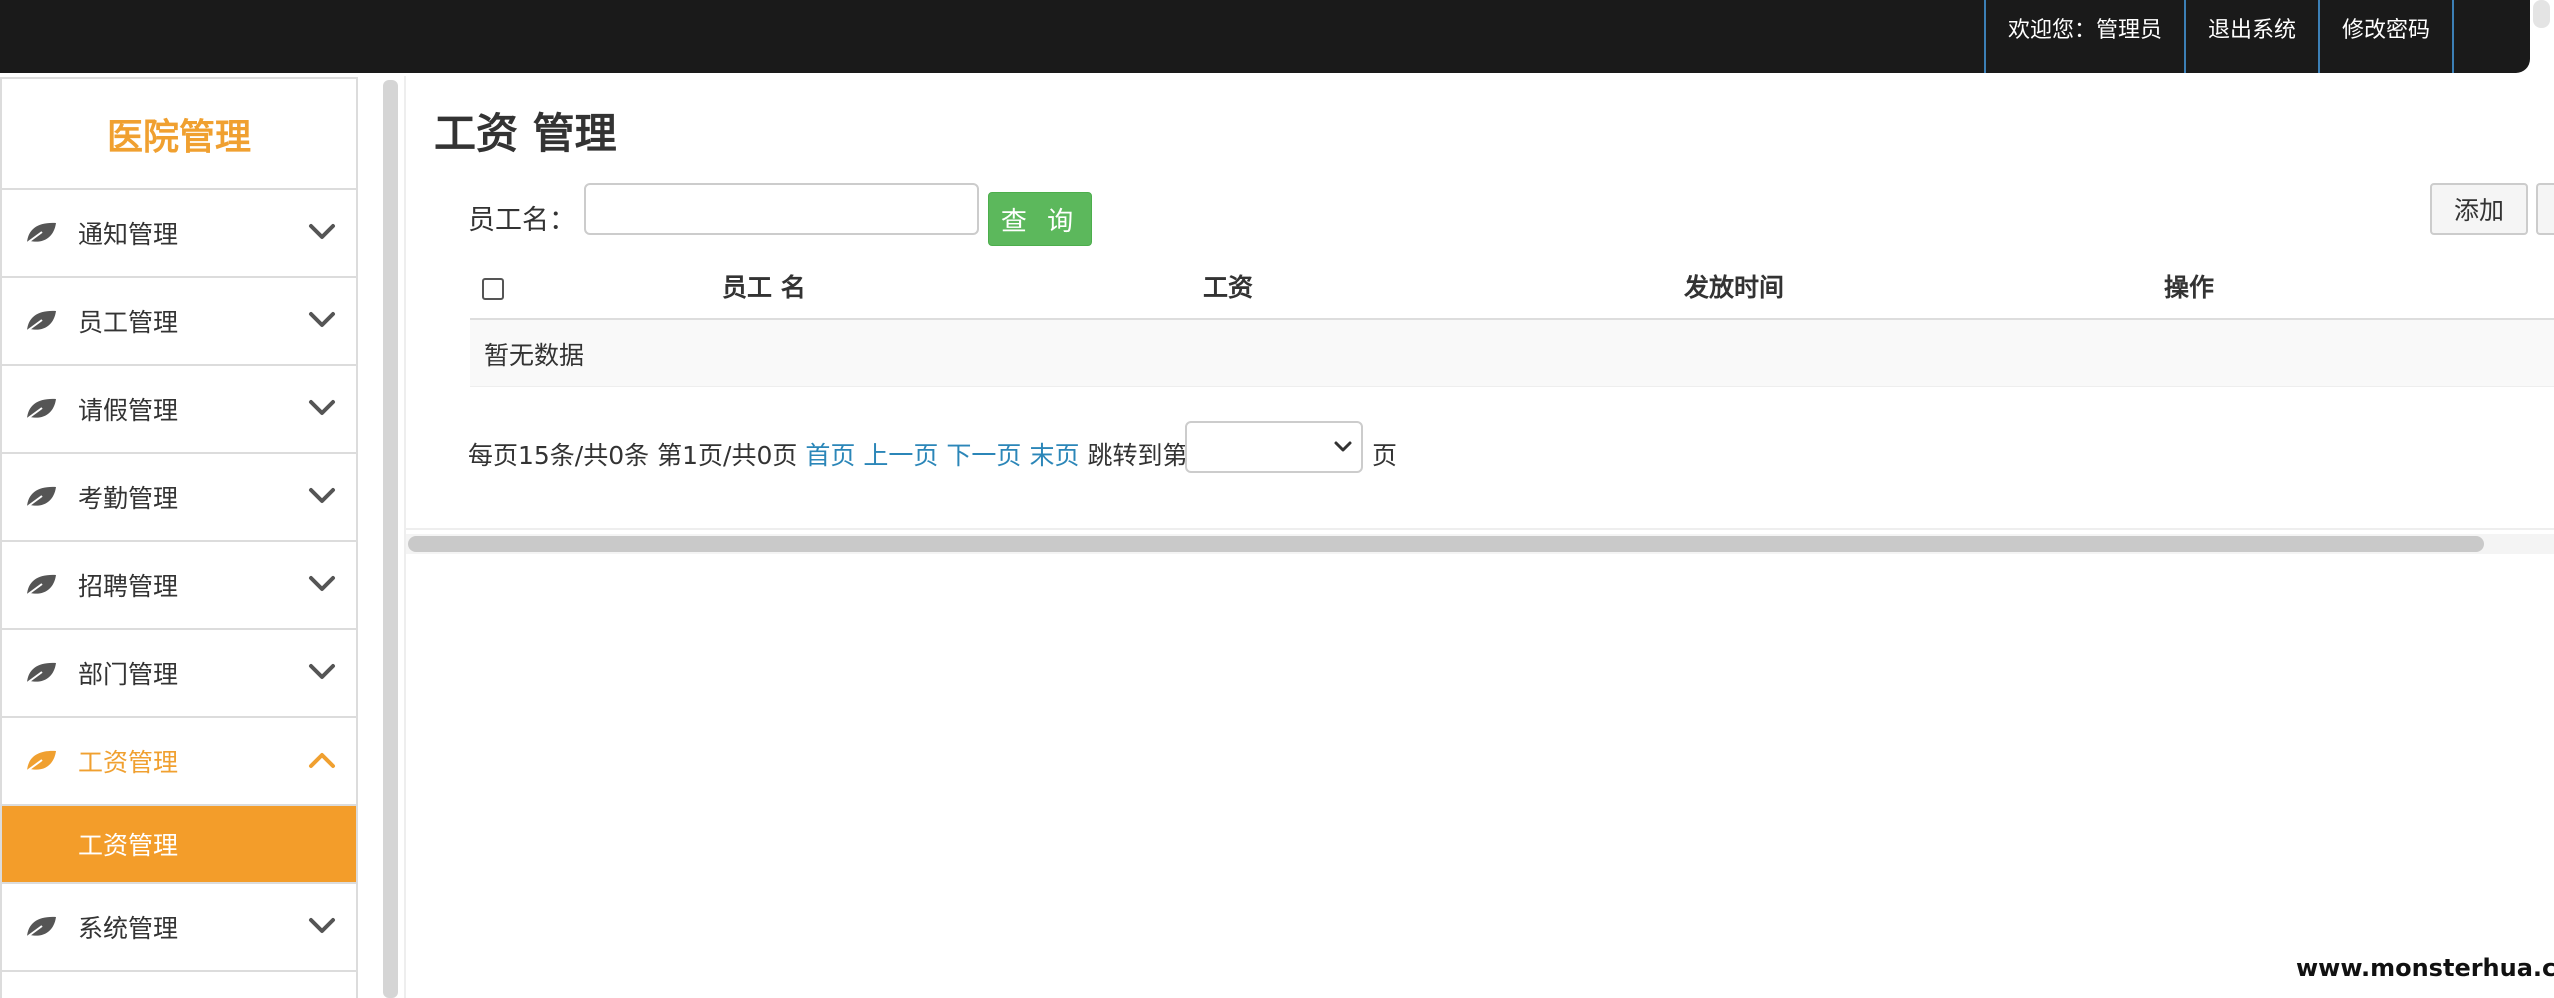 Image resolution: width=2554 pixels, height=998 pixels. What do you see at coordinates (2189, 287) in the screenshot?
I see `column-header-actions: 操作` at bounding box center [2189, 287].